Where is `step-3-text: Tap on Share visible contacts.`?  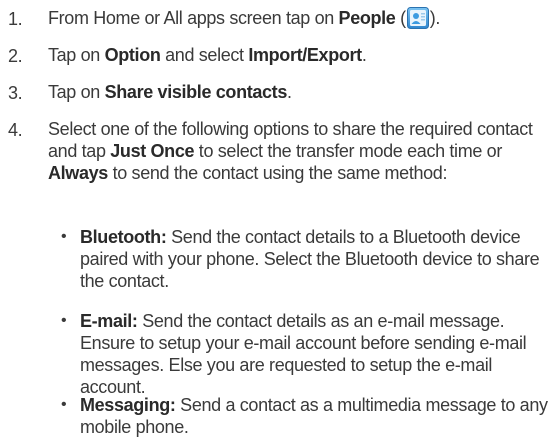 step-3-text: Tap on Share visible contacts. is located at coordinates (170, 92).